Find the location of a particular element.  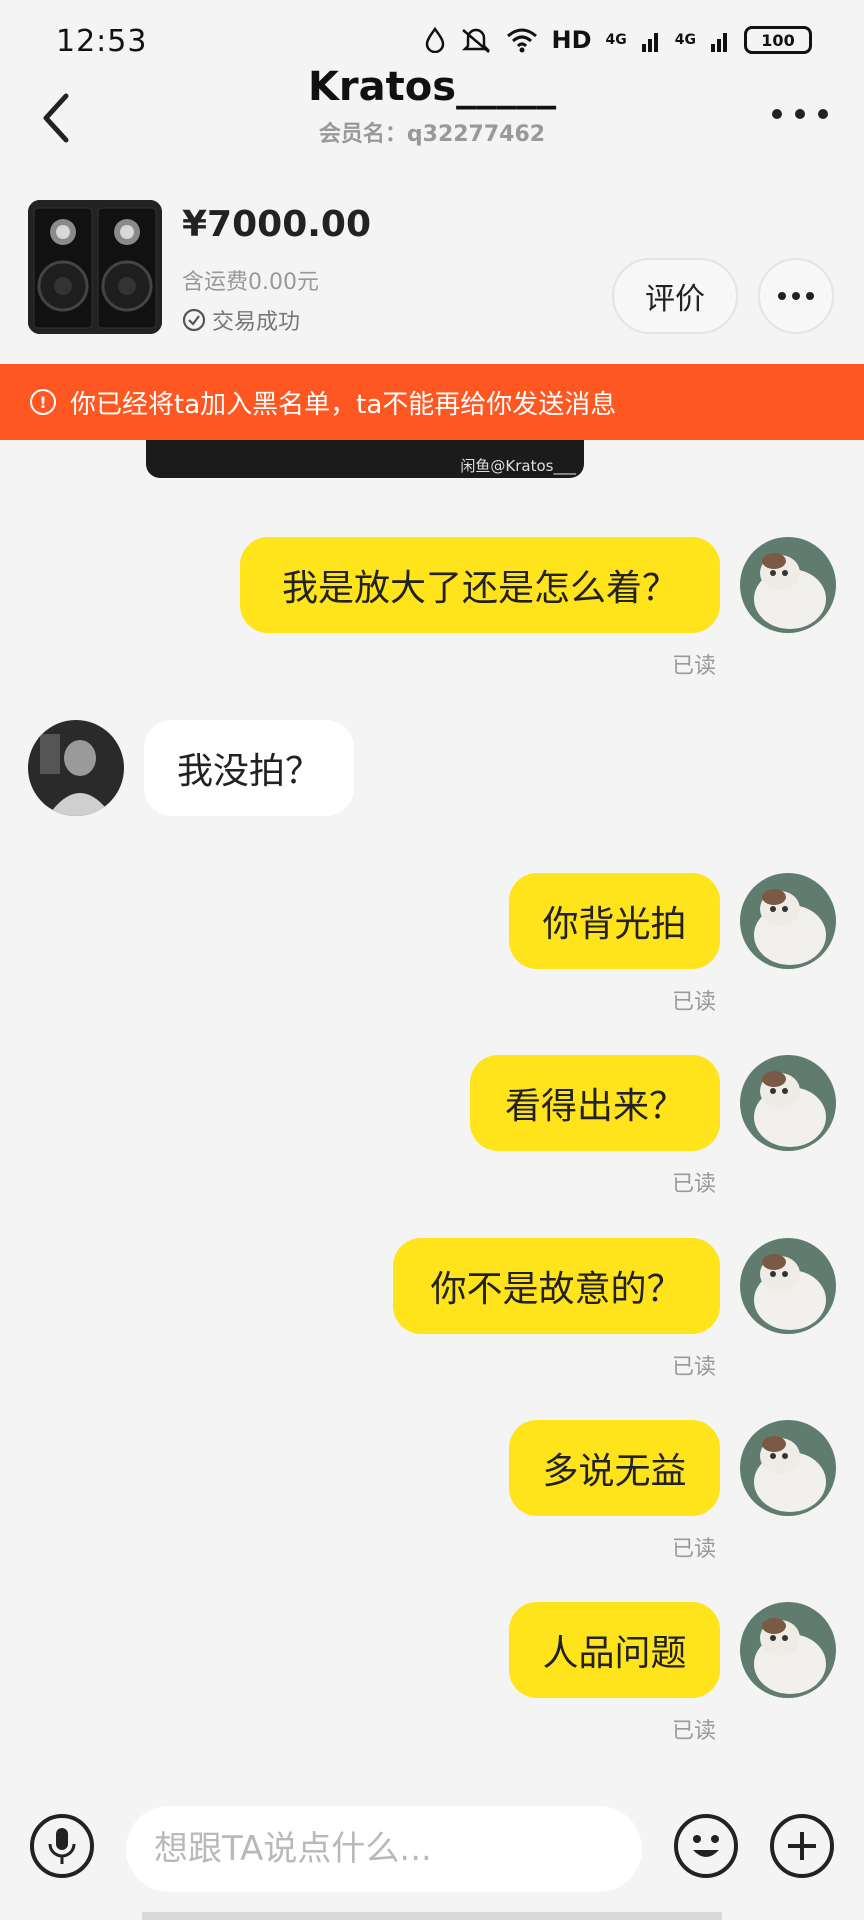

battery-icon: 100 is located at coordinates (778, 40).